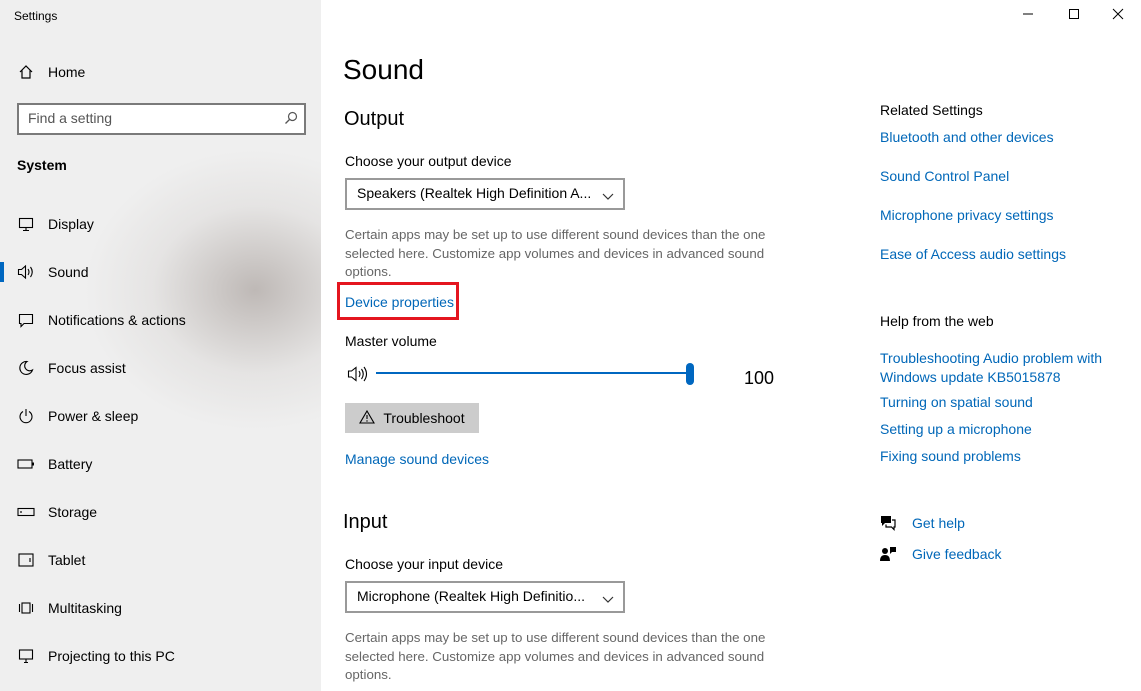 This screenshot has height=691, width=1141. What do you see at coordinates (383, 69) in the screenshot?
I see `page-title: Sound` at bounding box center [383, 69].